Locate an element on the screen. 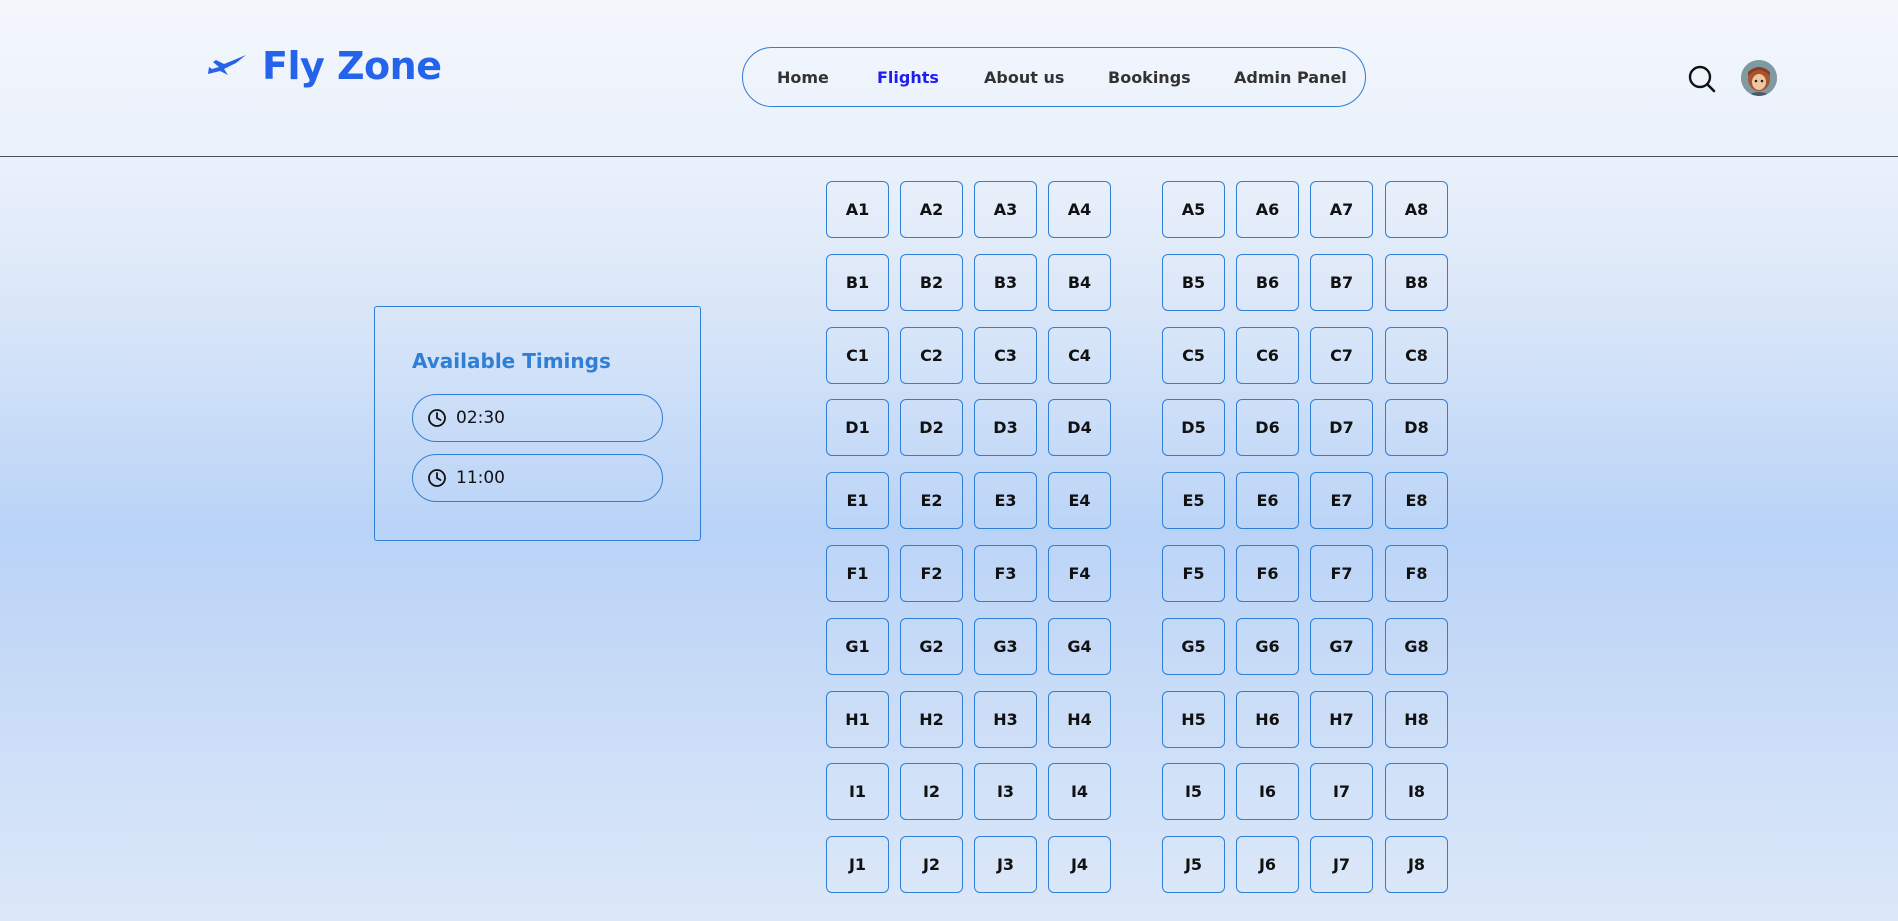 Image resolution: width=1898 pixels, height=921 pixels. timing-slot-time: 02:30 is located at coordinates (480, 418).